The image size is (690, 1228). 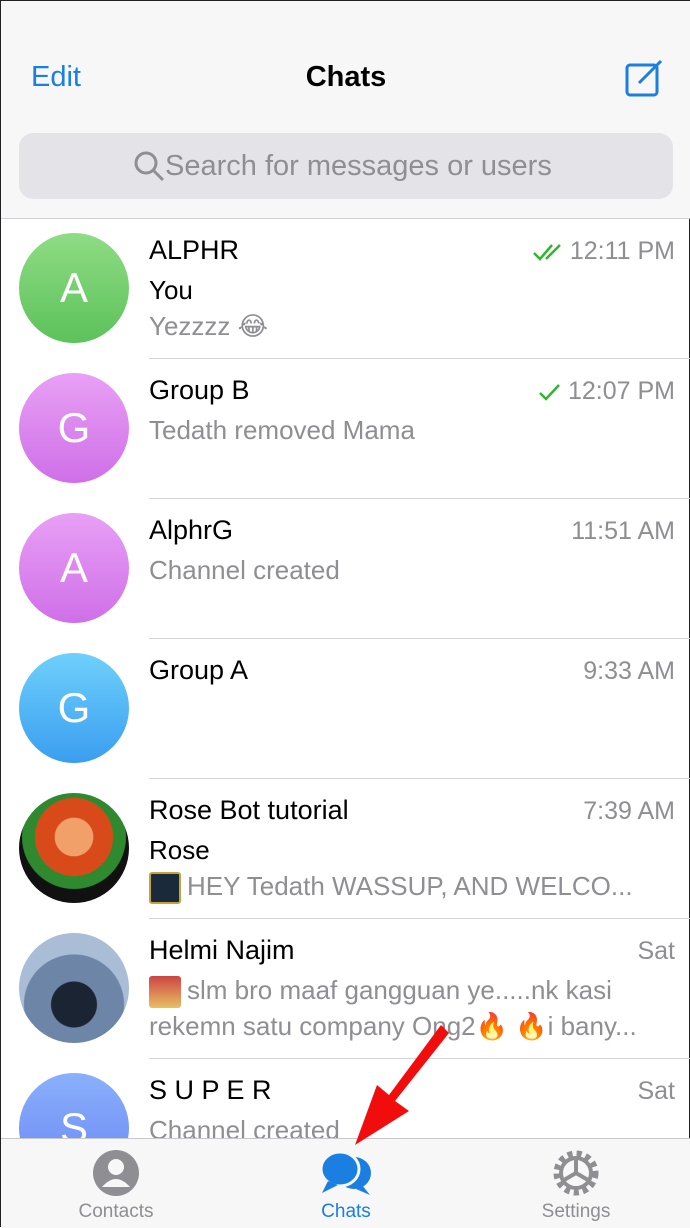 What do you see at coordinates (576, 1173) in the screenshot?
I see `gear-icon` at bounding box center [576, 1173].